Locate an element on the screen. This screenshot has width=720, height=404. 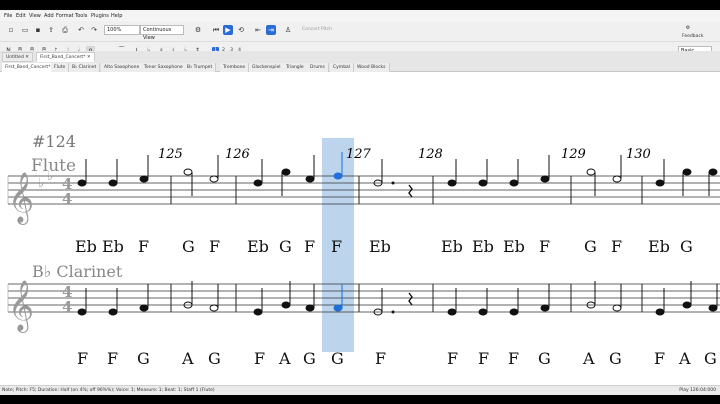
zoom-select: 100% is located at coordinates (122, 30).